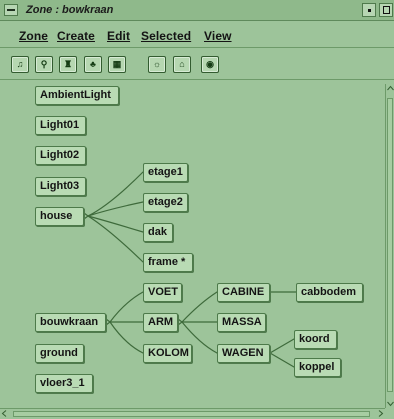 The image size is (394, 419). I want to click on minimize-button, so click(369, 10).